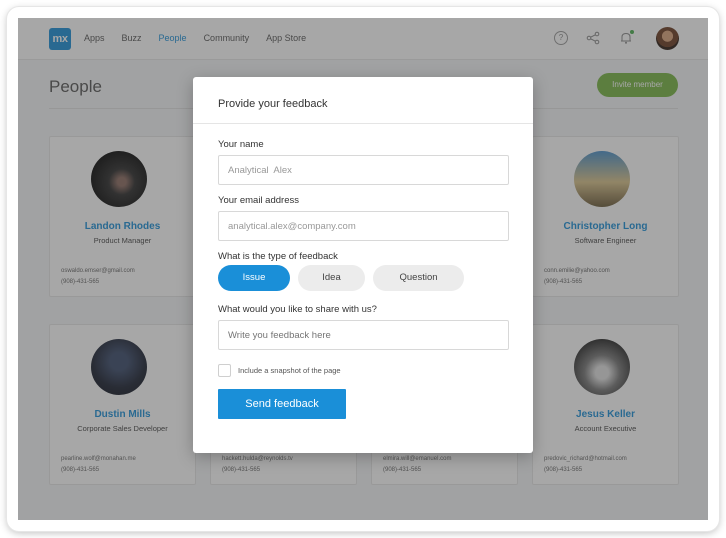 The image size is (726, 538). I want to click on name-input, so click(363, 170).